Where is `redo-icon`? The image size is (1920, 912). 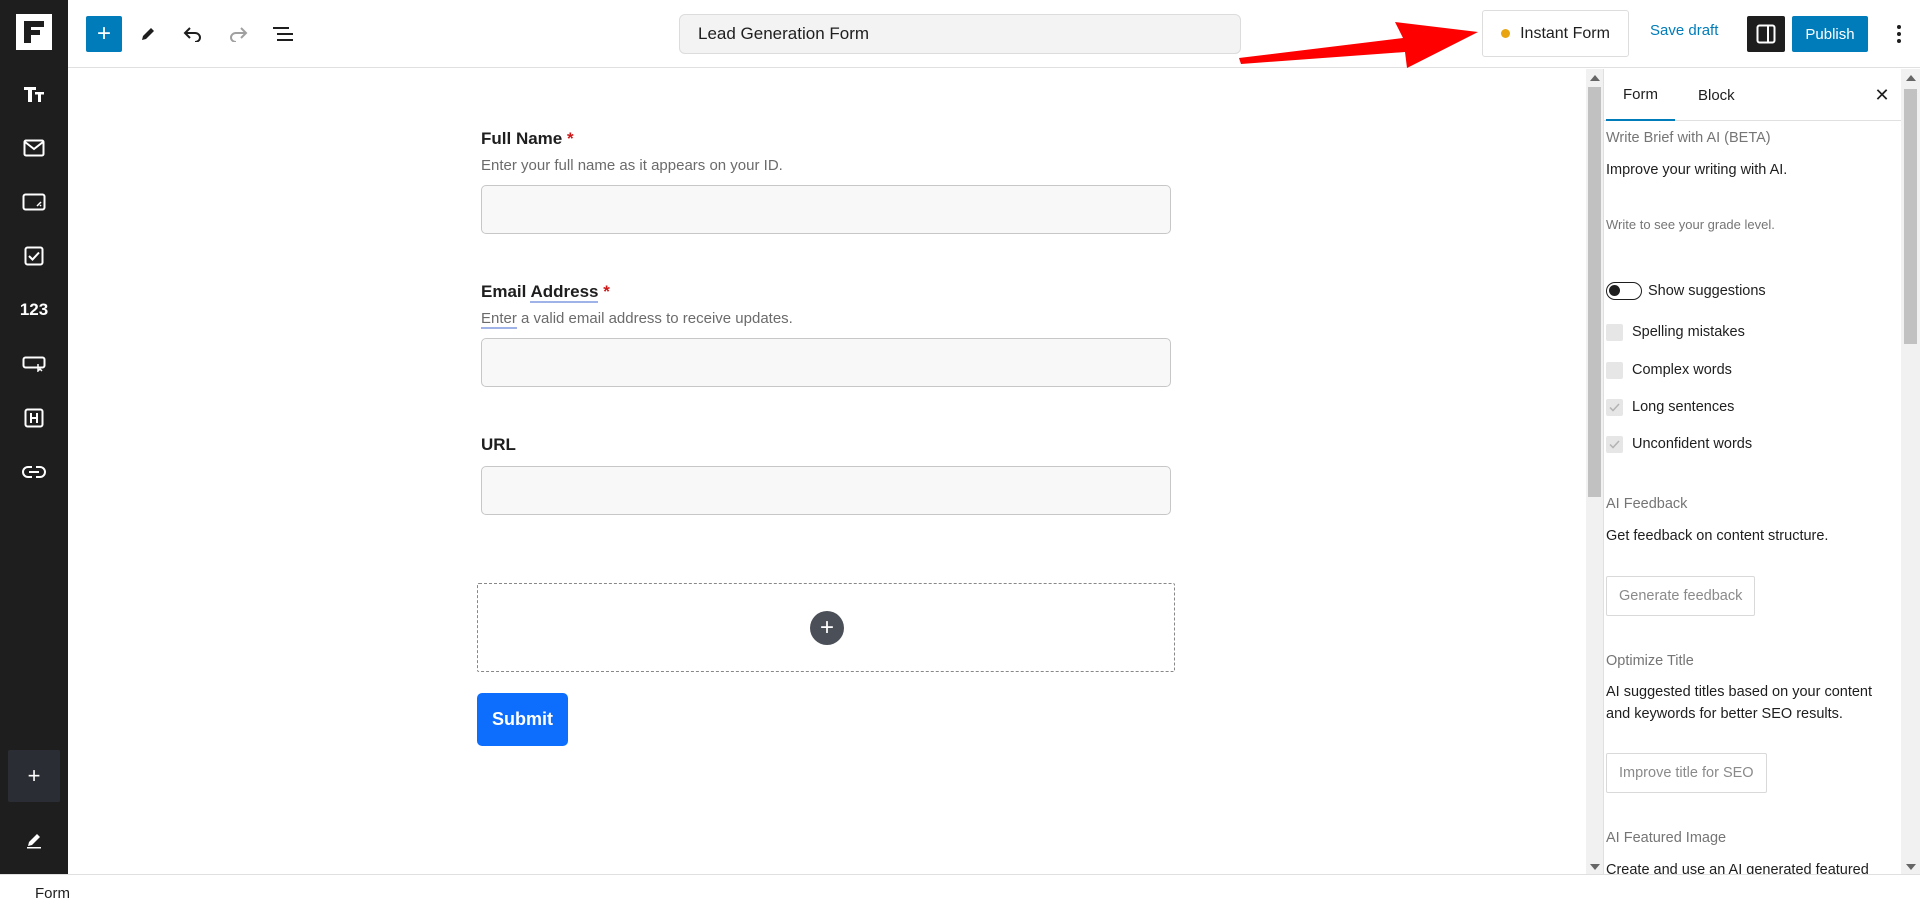
redo-icon is located at coordinates (238, 34).